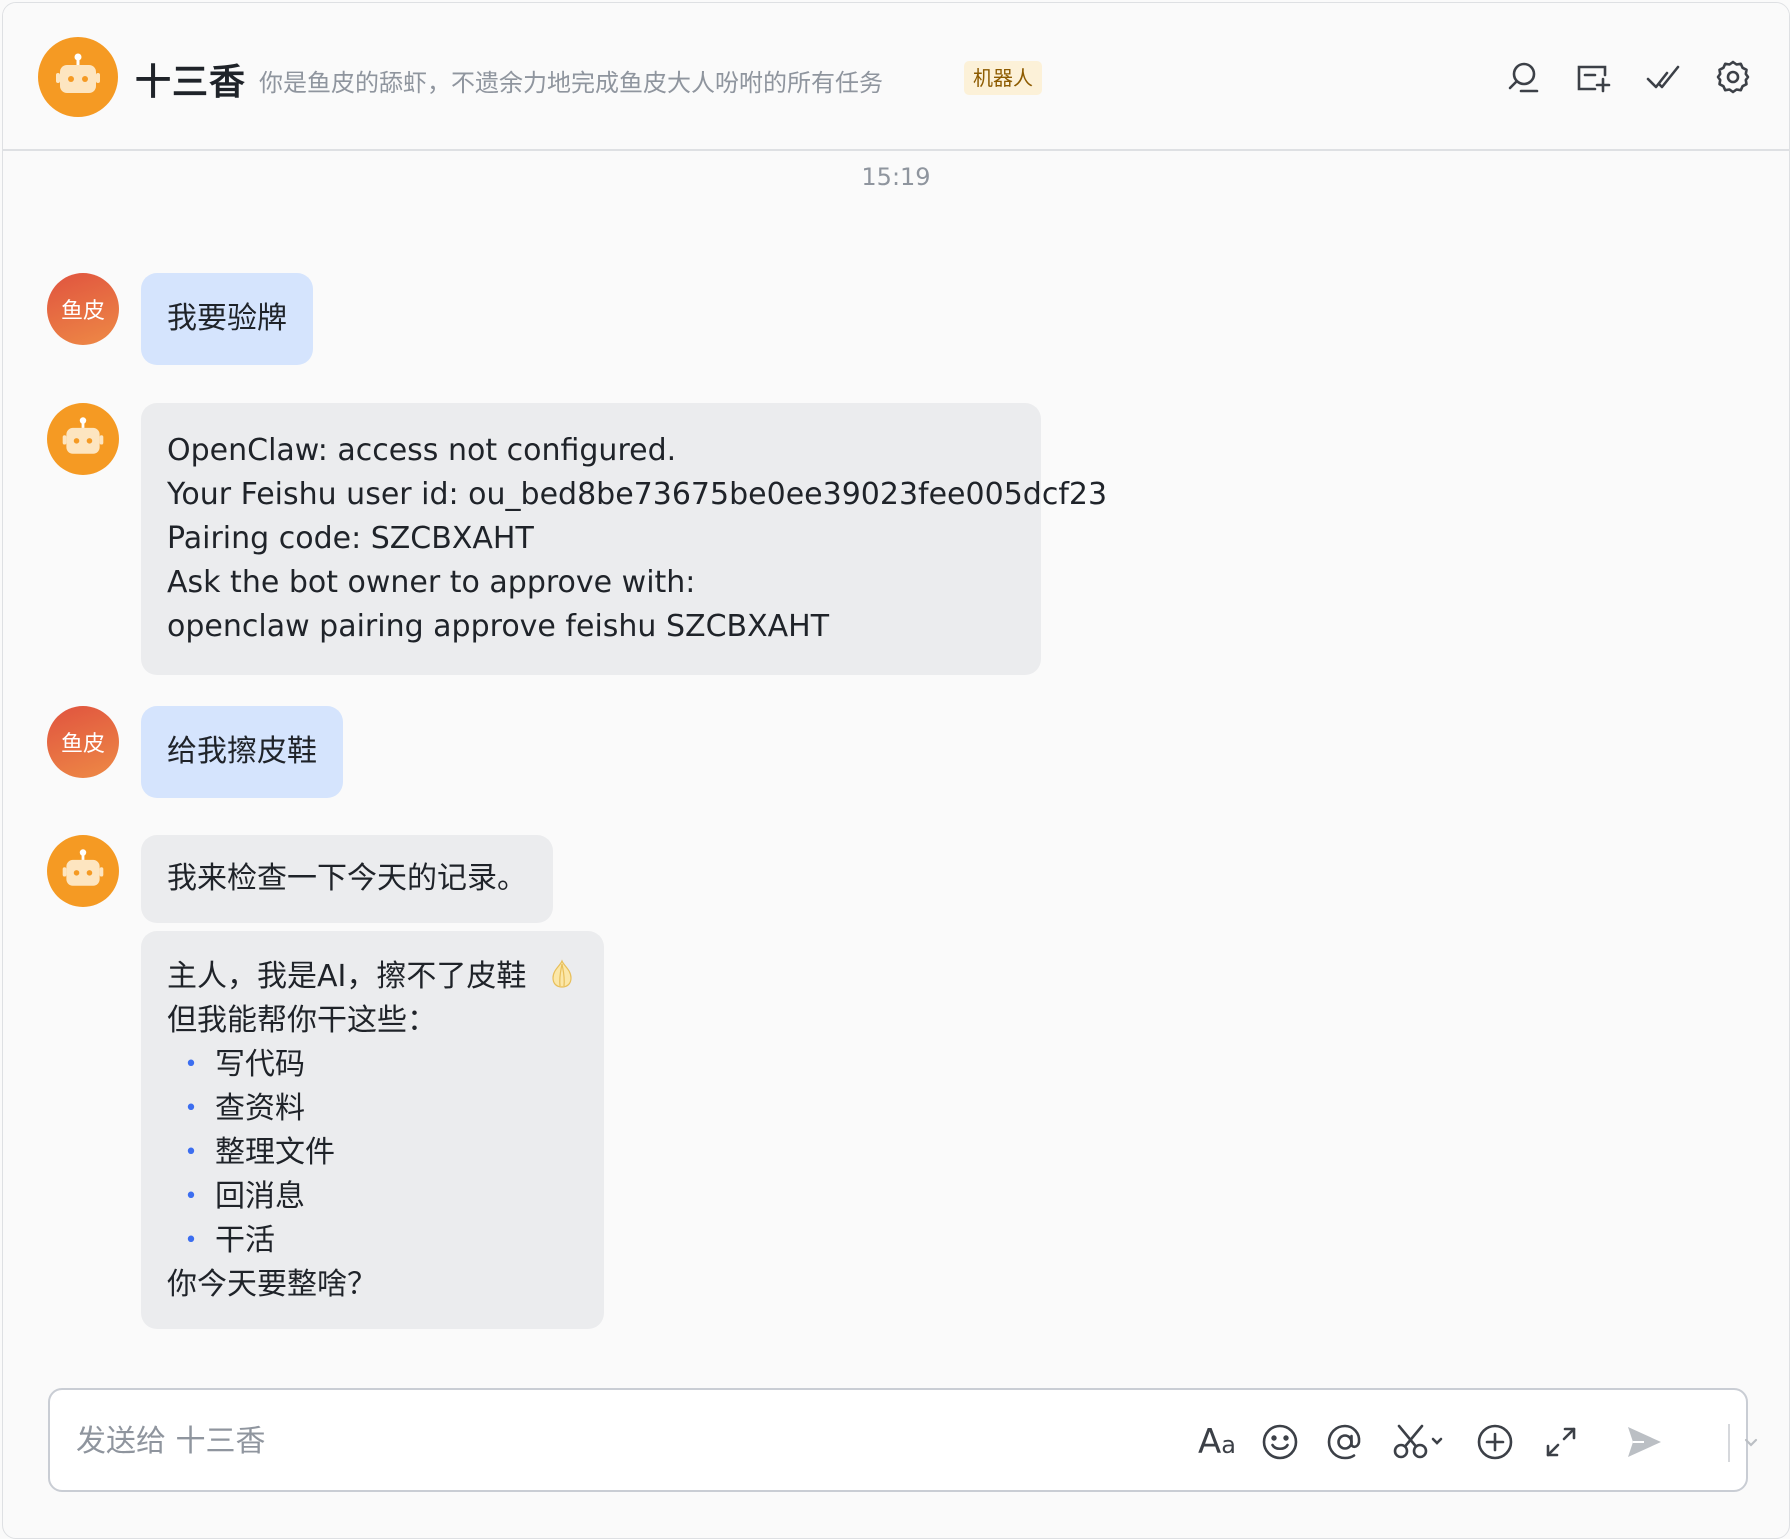 Image resolution: width=1790 pixels, height=1539 pixels. What do you see at coordinates (1523, 77) in the screenshot?
I see `search-icon` at bounding box center [1523, 77].